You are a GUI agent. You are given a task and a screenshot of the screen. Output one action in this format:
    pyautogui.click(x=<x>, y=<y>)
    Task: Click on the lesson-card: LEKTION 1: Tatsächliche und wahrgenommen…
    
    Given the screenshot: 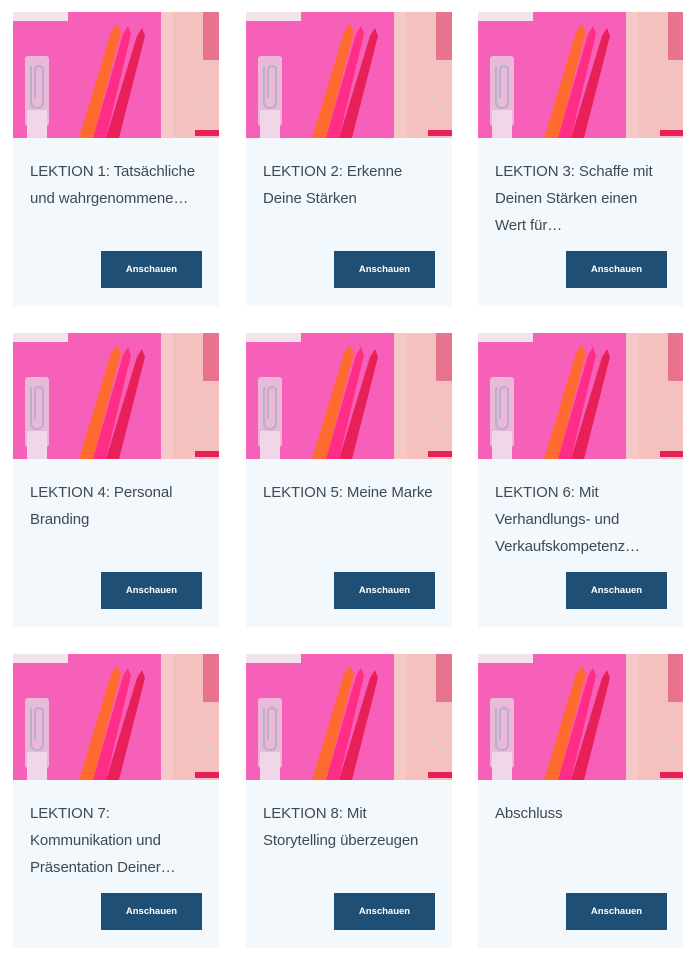 What is the action you would take?
    pyautogui.click(x=116, y=159)
    